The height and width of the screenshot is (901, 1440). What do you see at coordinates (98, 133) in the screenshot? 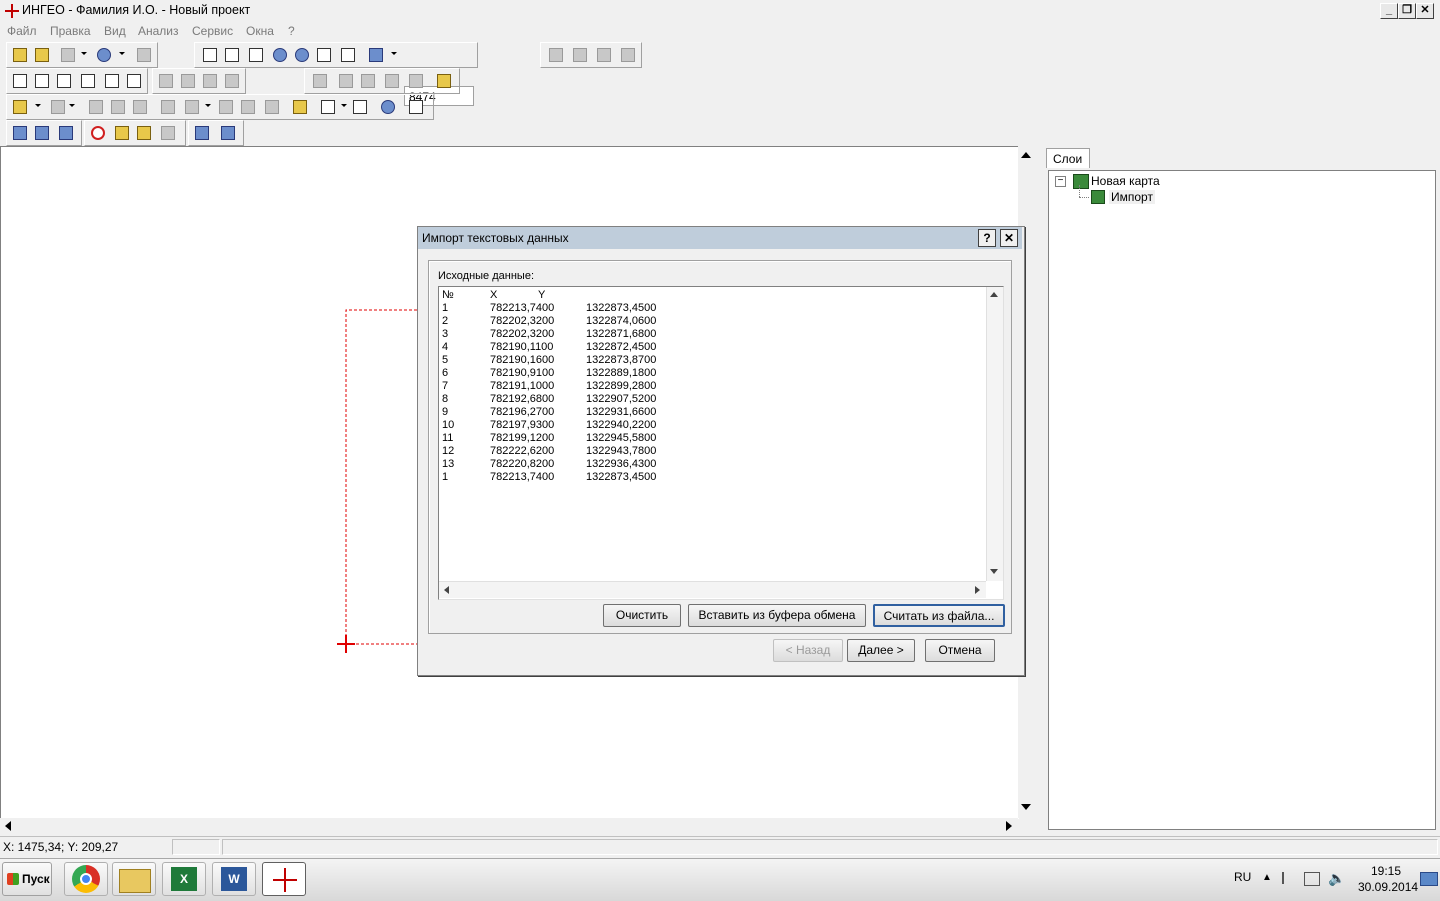
I see `stop-icon` at bounding box center [98, 133].